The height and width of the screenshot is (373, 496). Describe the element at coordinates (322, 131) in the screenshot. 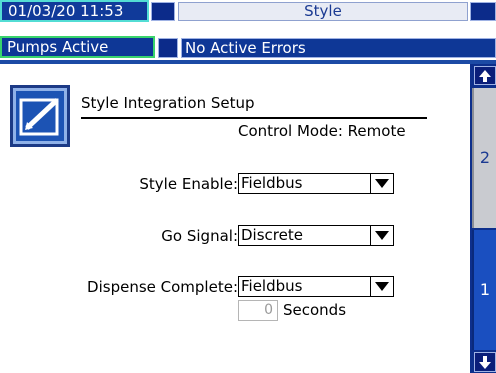

I see `control-mode-text: Control Mode: Remote` at that location.